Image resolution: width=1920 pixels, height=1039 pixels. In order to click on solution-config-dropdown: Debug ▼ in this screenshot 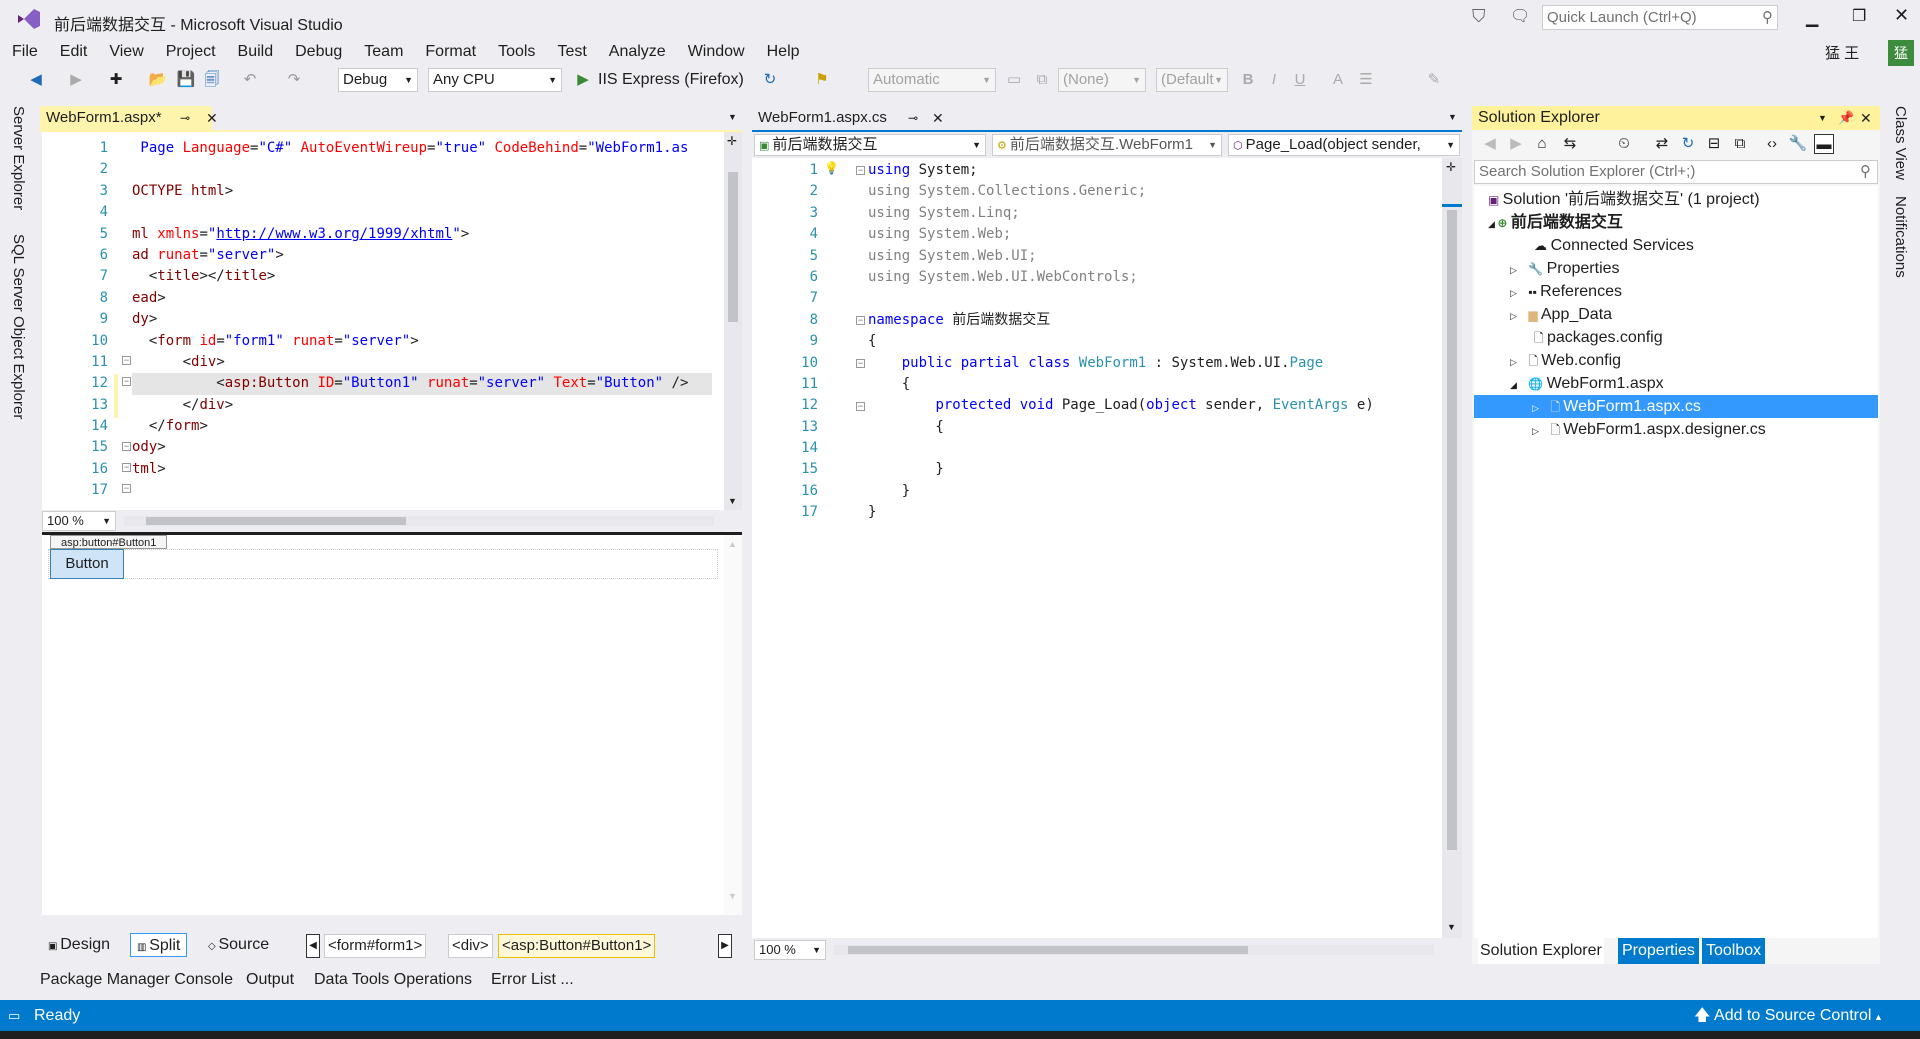, I will do `click(378, 80)`.